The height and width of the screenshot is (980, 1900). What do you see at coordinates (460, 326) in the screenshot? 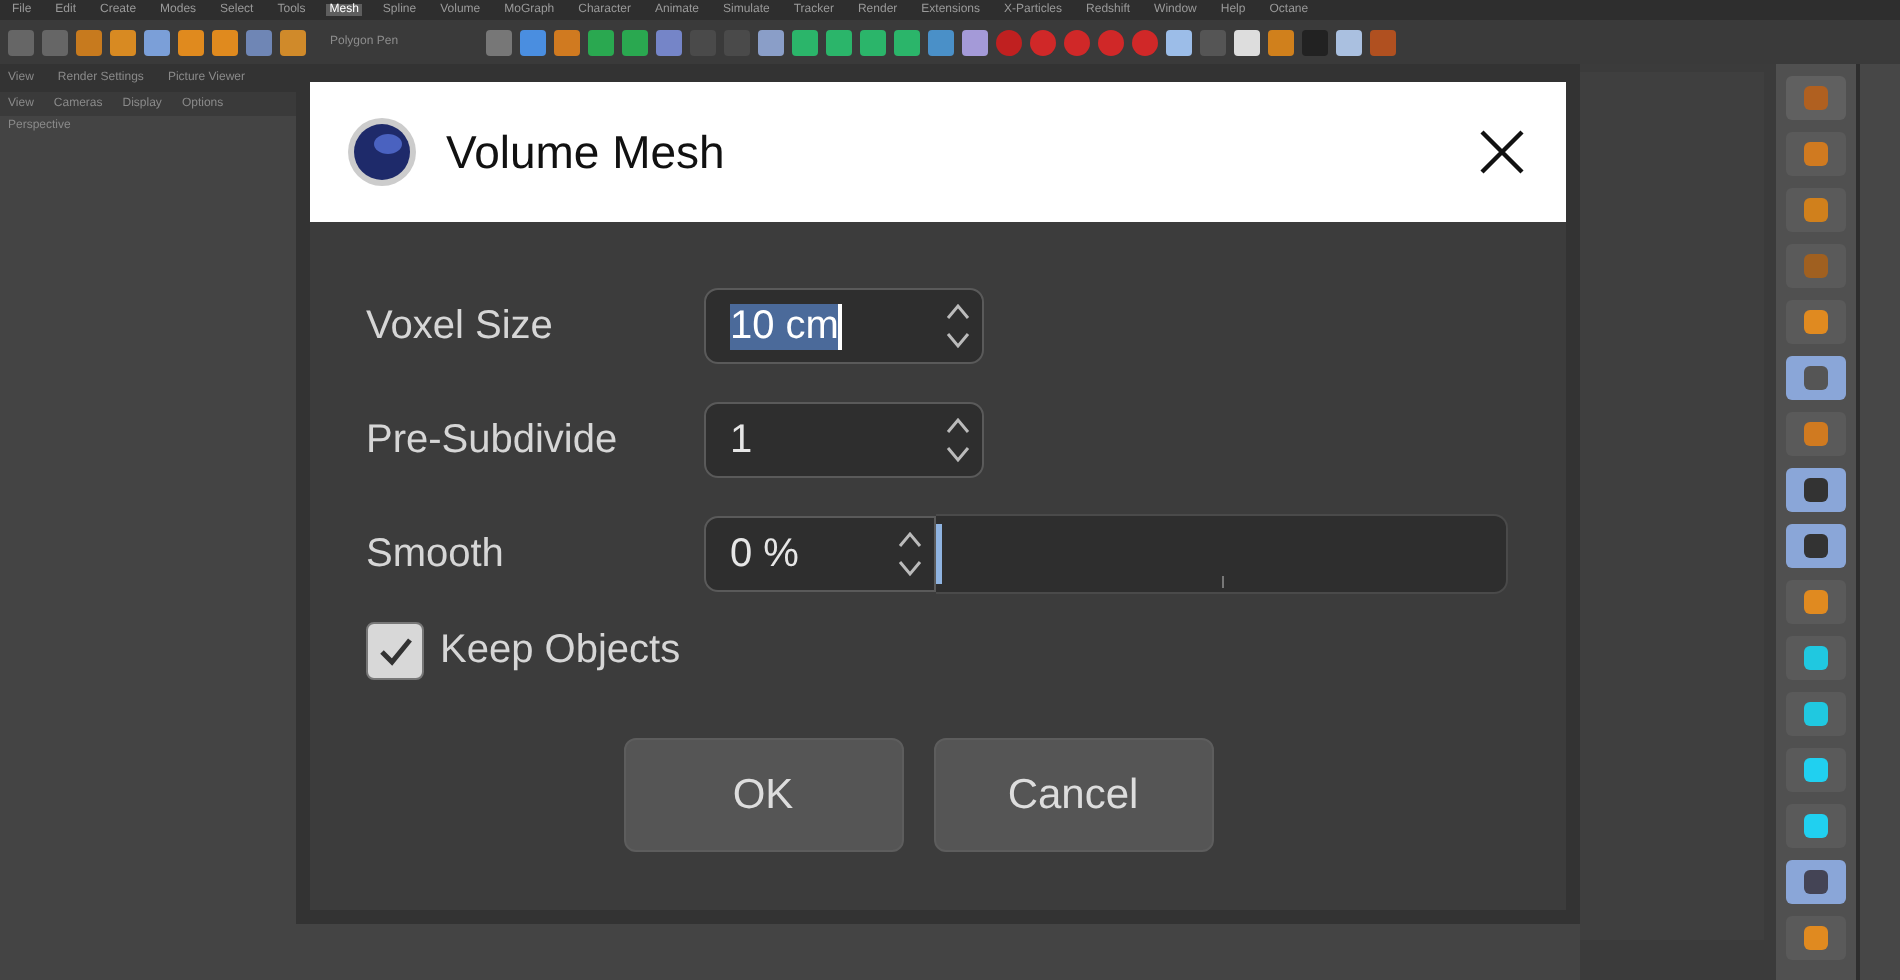
I see `field-label: Voxel Size` at bounding box center [460, 326].